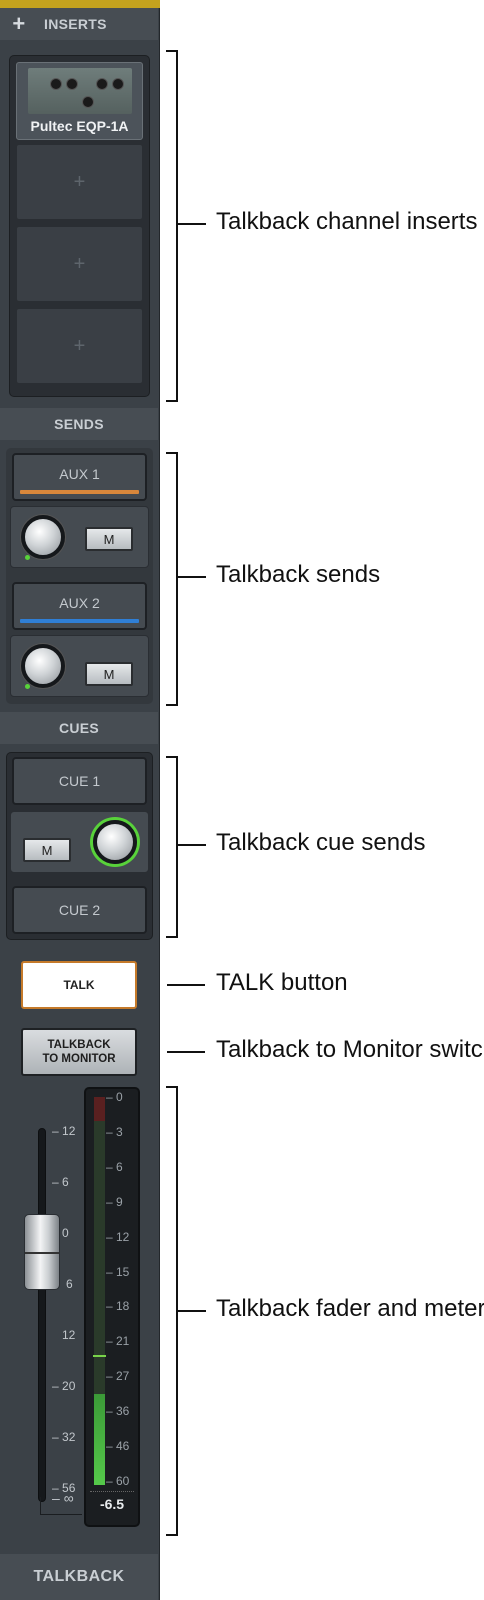 Image resolution: width=484 pixels, height=1600 pixels. Describe the element at coordinates (298, 574) in the screenshot. I see `callout-sends: Talkback sends` at that location.